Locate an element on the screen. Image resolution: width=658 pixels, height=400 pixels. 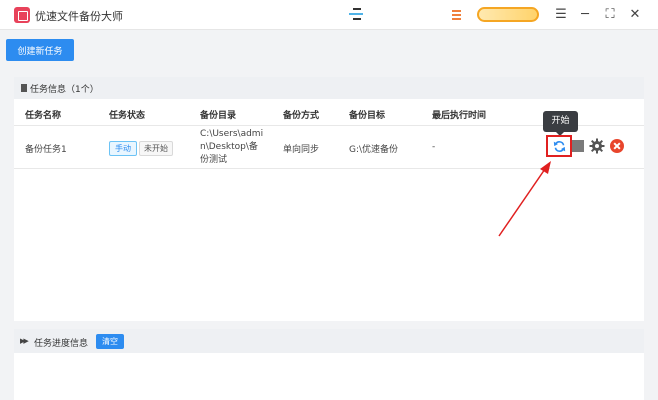
progress-panel-title: 任务进度信息 is located at coordinates (61, 344).